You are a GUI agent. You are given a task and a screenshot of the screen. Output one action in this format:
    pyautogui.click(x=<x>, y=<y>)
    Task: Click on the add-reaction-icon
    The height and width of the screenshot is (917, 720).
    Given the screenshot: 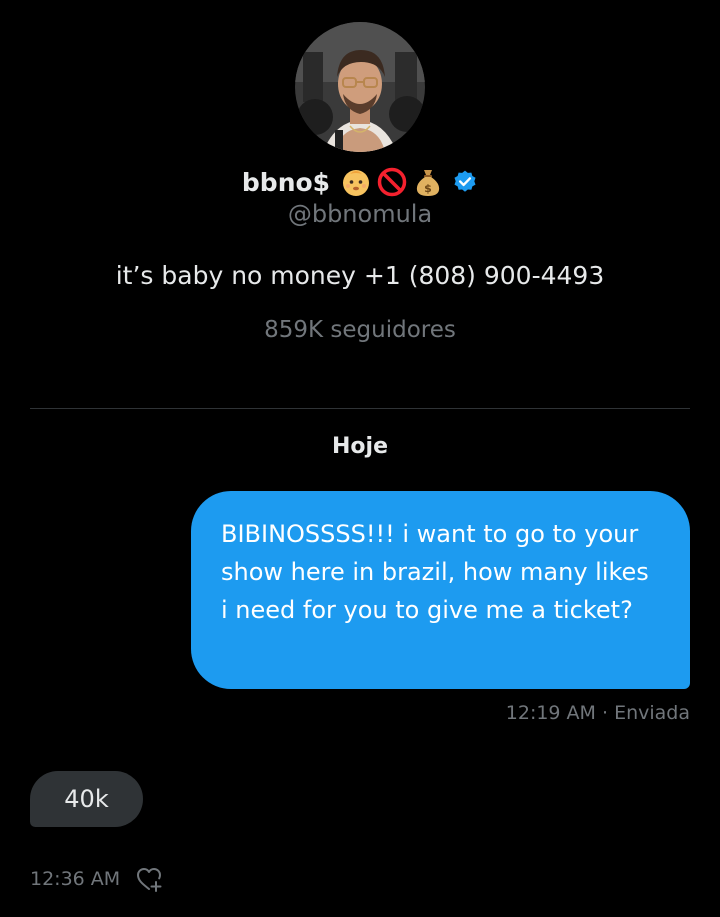 What is the action you would take?
    pyautogui.click(x=149, y=879)
    